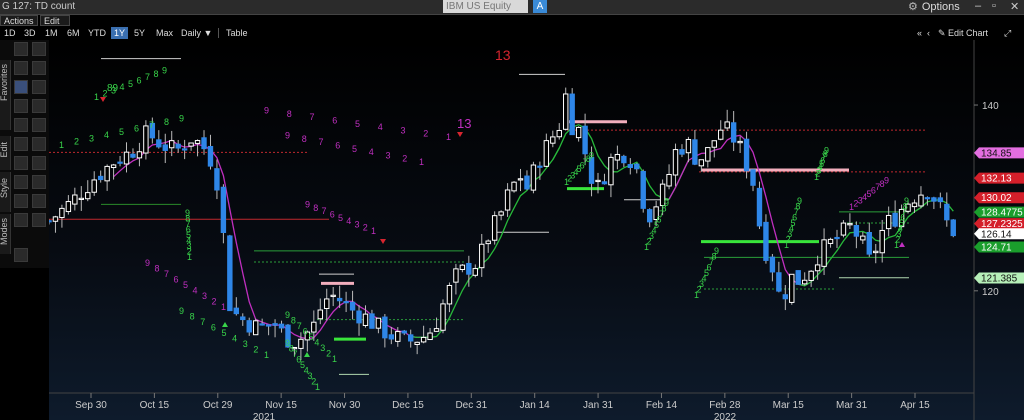 The height and width of the screenshot is (420, 1024). What do you see at coordinates (39, 106) in the screenshot?
I see `channel-icon` at bounding box center [39, 106].